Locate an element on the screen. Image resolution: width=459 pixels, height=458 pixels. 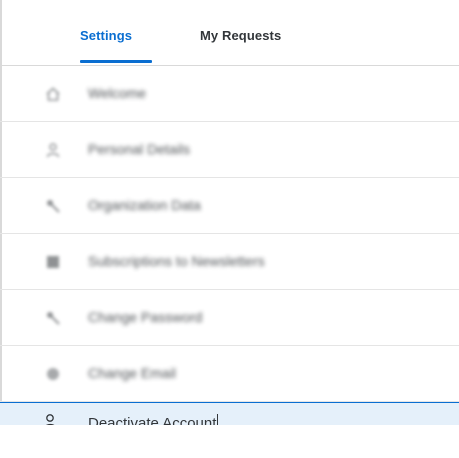
menu-item-label: Change Password is located at coordinates (145, 317).